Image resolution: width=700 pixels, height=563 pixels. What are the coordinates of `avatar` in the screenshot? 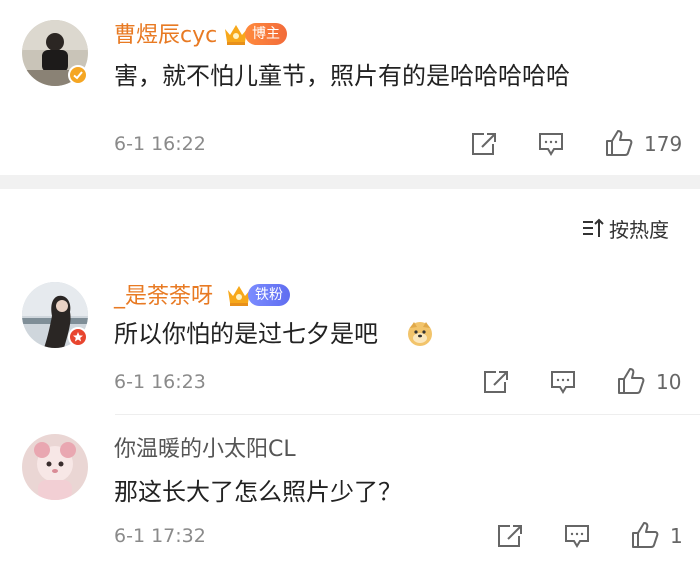 It's located at (55, 467).